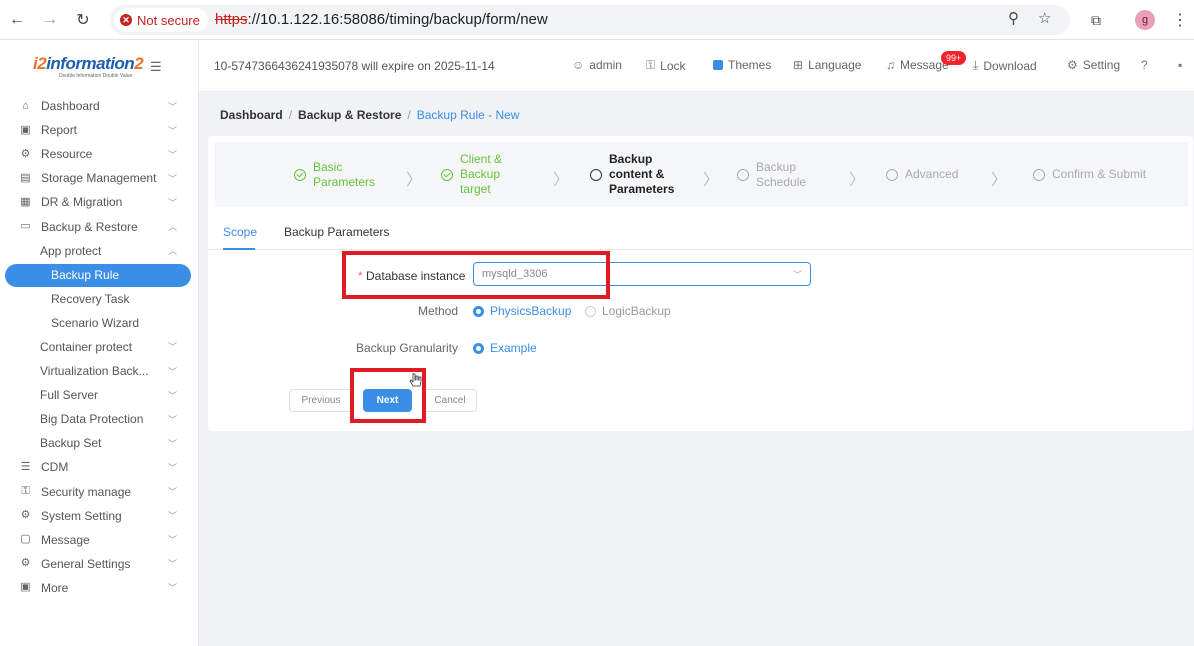  I want to click on step-advanced: Advanced, so click(922, 174).